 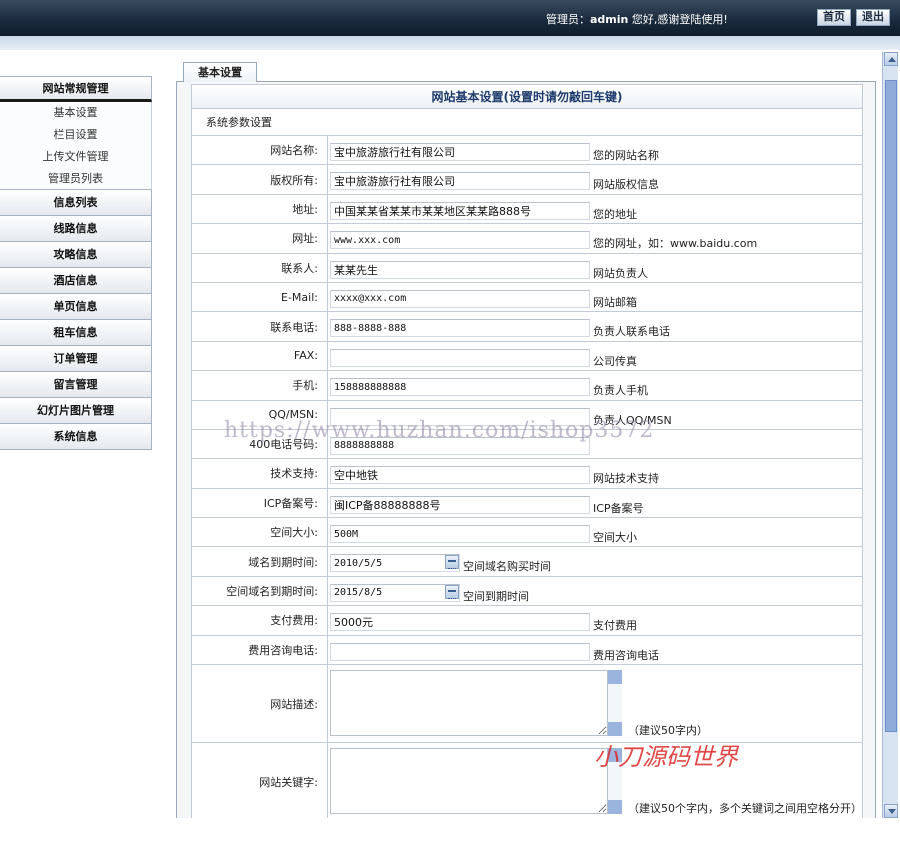 I want to click on sidebar-item-slides: 幻灯片图片管理, so click(x=76, y=411).